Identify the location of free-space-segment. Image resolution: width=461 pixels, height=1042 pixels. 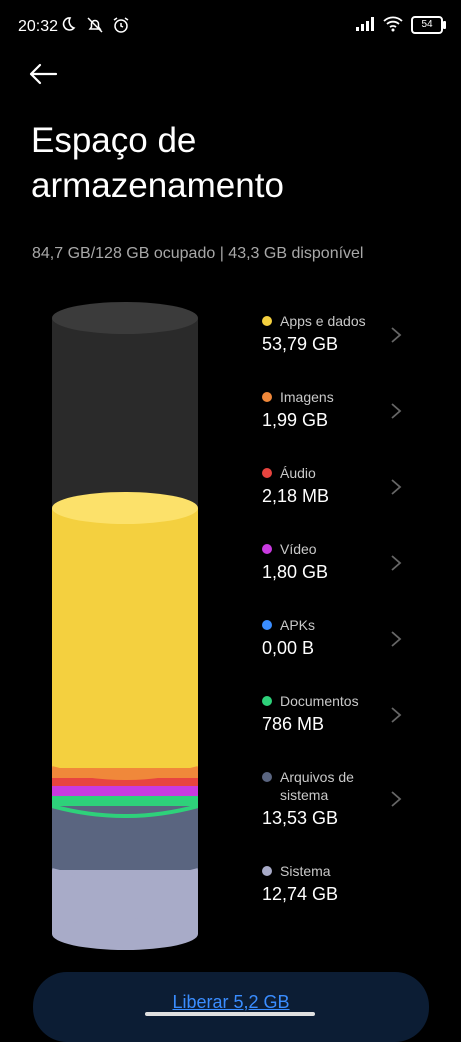
(125, 413).